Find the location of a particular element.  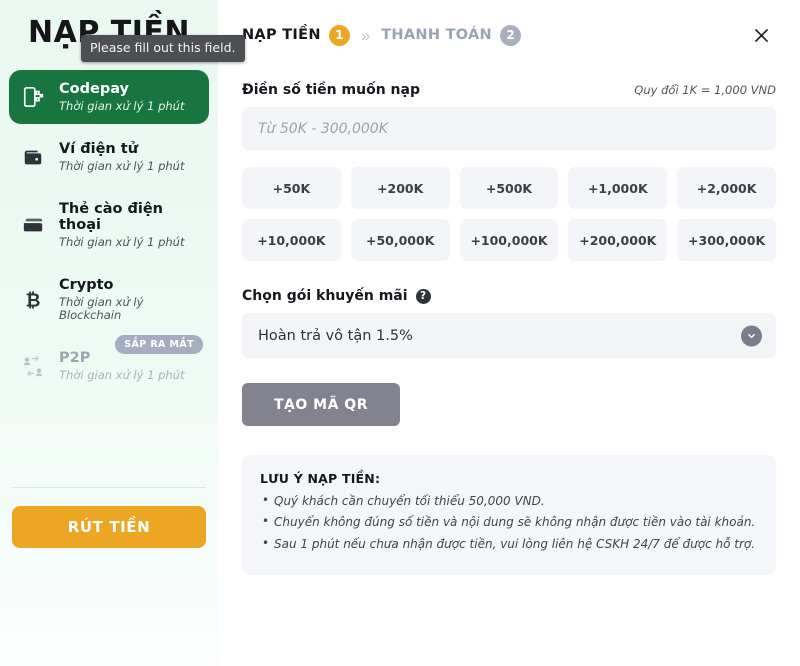

chevron-double-right-icon: » is located at coordinates (365, 35).